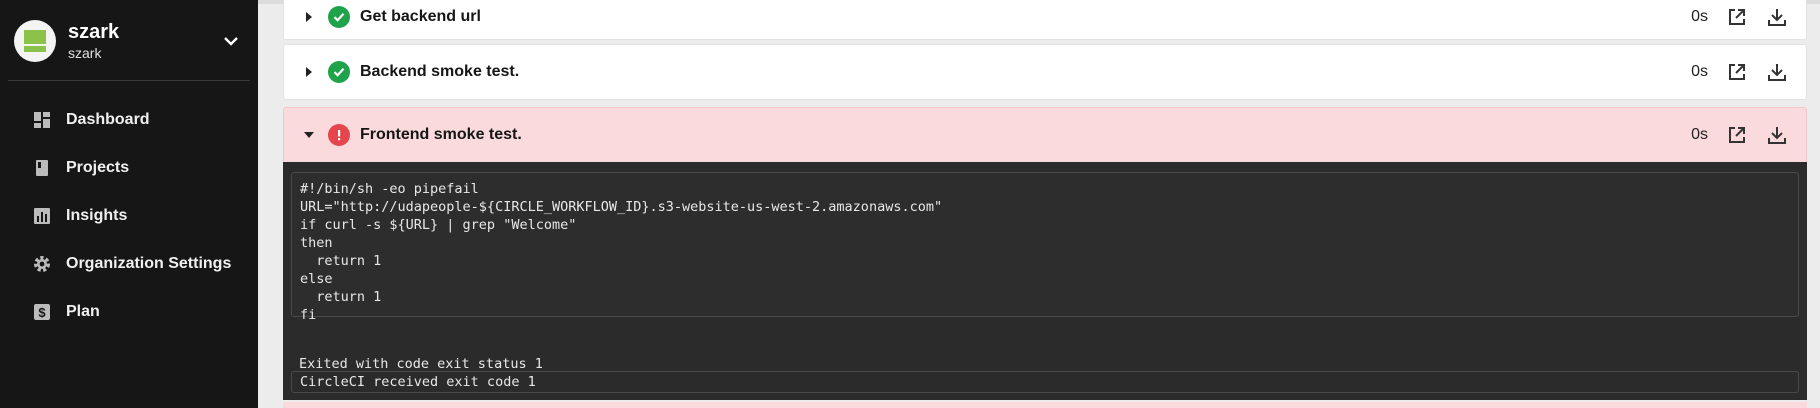  Describe the element at coordinates (98, 167) in the screenshot. I see `sidebar-item-label: Projects` at that location.